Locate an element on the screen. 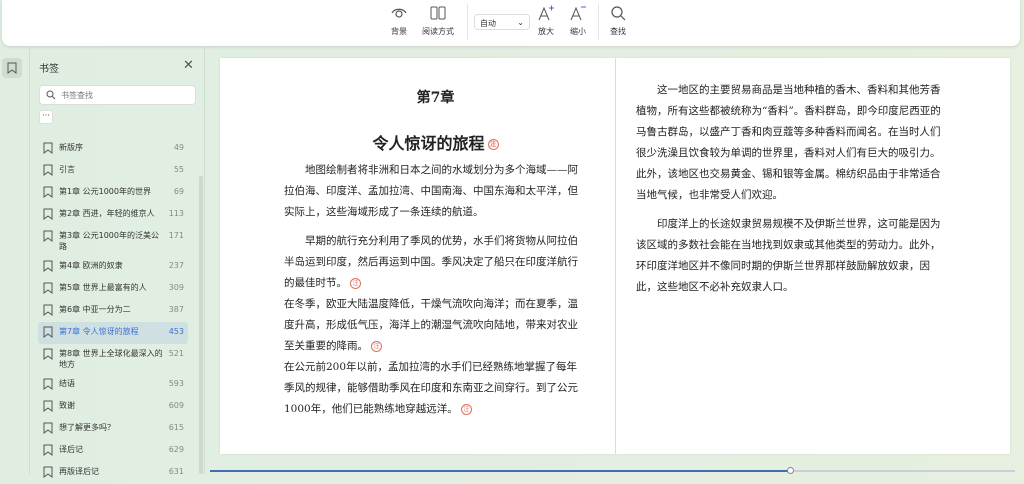  bookmark-item: 译后记 629 is located at coordinates (113, 451).